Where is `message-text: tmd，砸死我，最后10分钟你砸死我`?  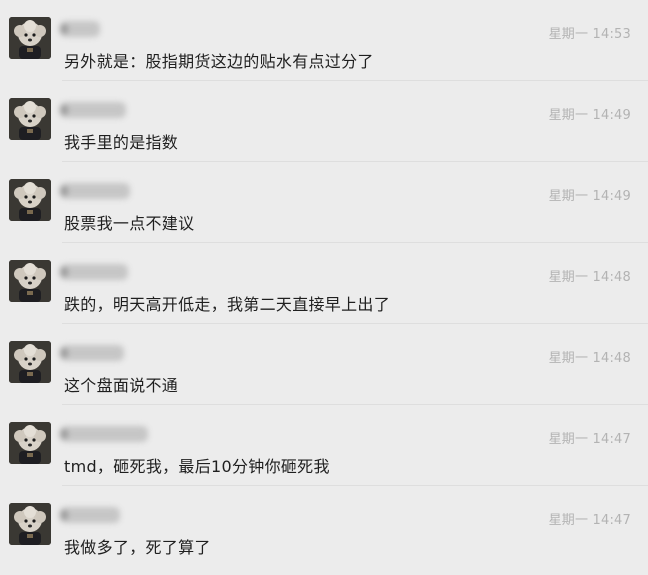
message-text: tmd，砸死我，最后10分钟你砸死我 is located at coordinates (197, 466).